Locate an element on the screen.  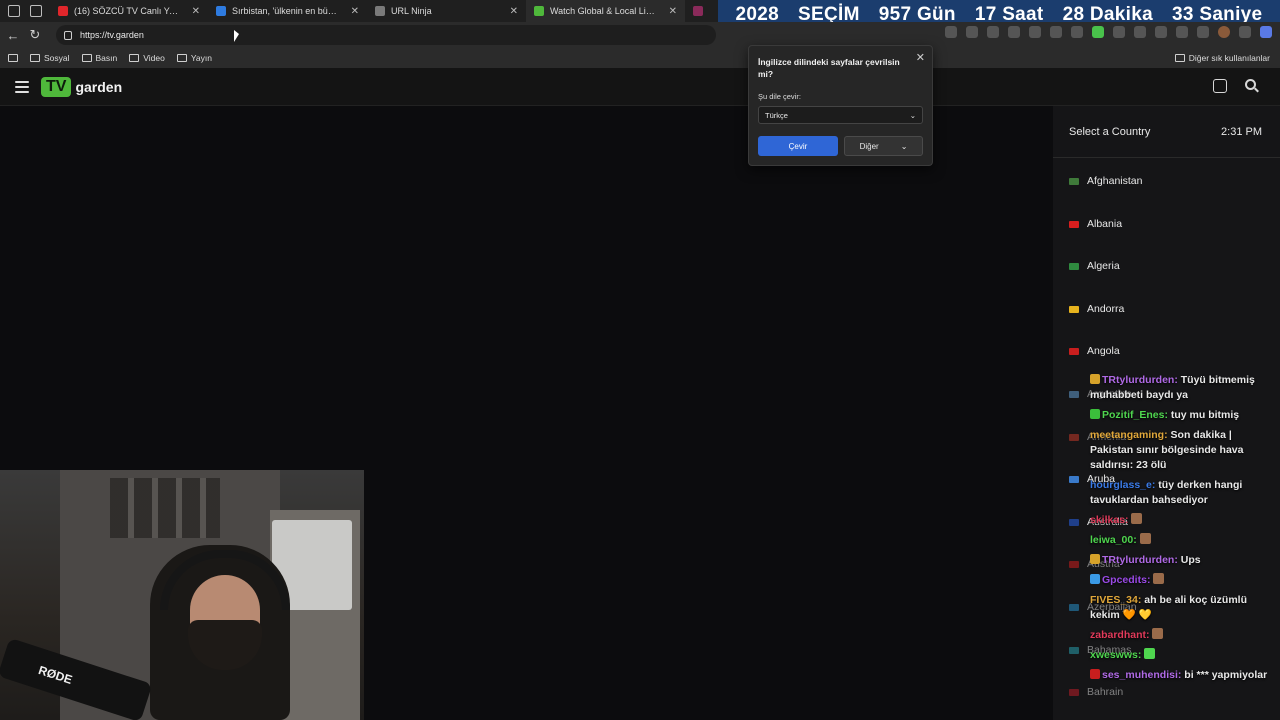
chat-username: zabardhant is located at coordinates (1118, 635).